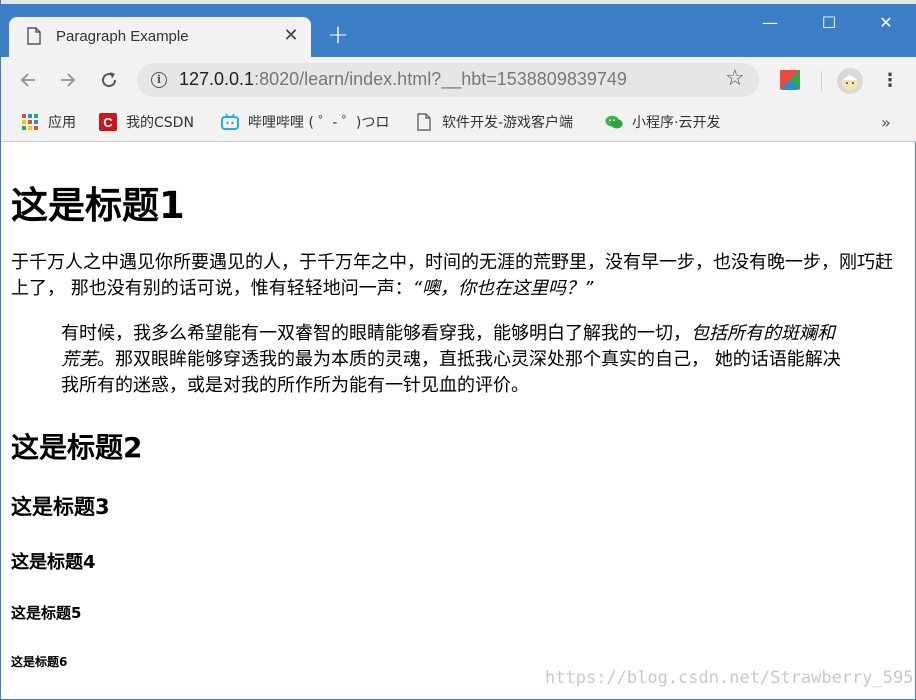 This screenshot has width=916, height=700. What do you see at coordinates (729, 678) in the screenshot?
I see `watermark: https://blog.csdn.net/Strawberry_595` at bounding box center [729, 678].